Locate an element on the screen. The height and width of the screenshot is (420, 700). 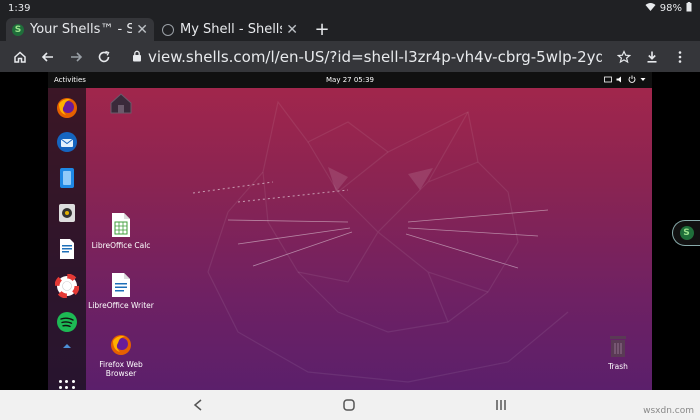
home-icon is located at coordinates (20, 56).